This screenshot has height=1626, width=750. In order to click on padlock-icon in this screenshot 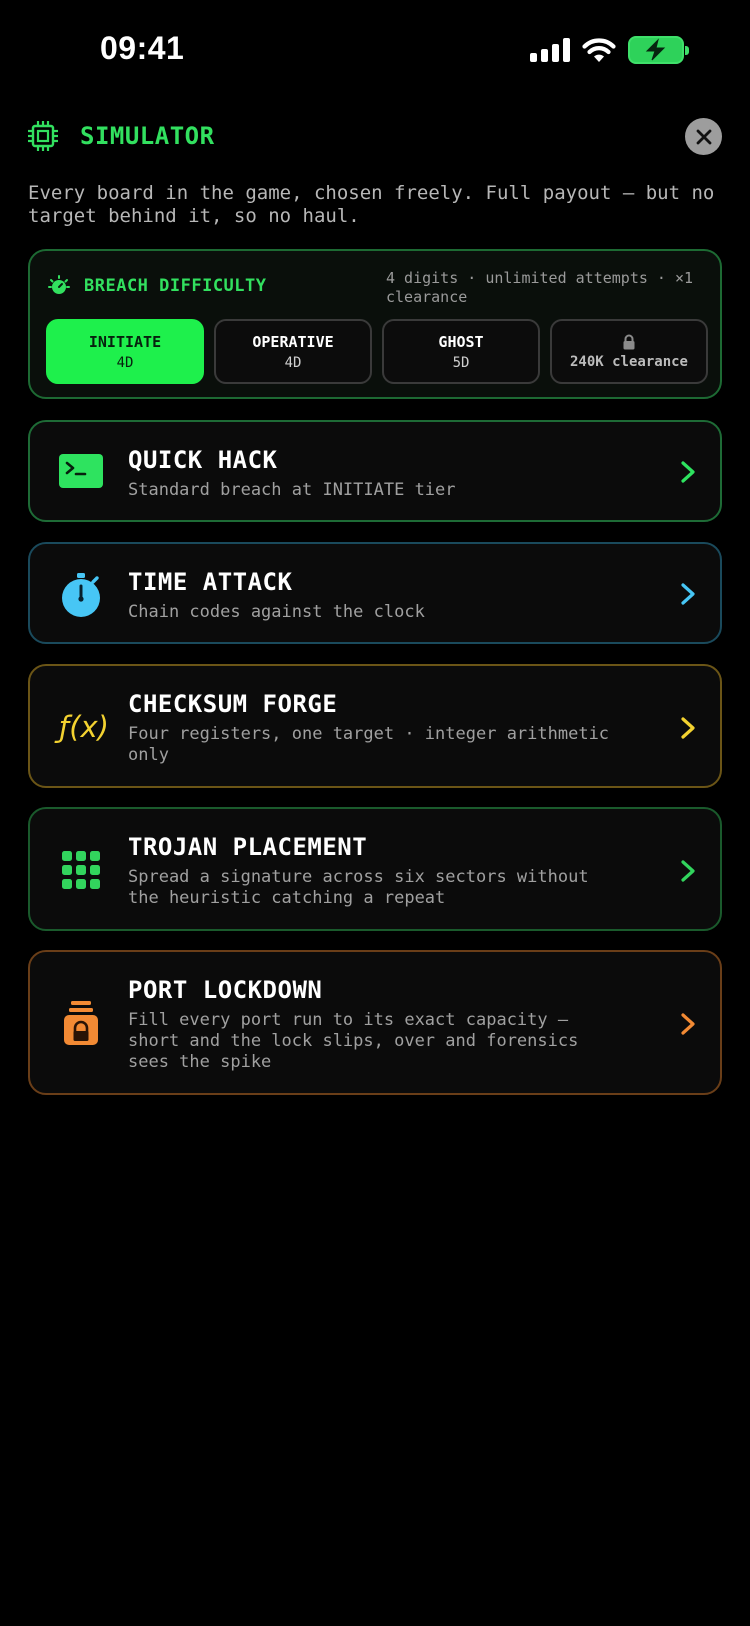, I will do `click(81, 1023)`.